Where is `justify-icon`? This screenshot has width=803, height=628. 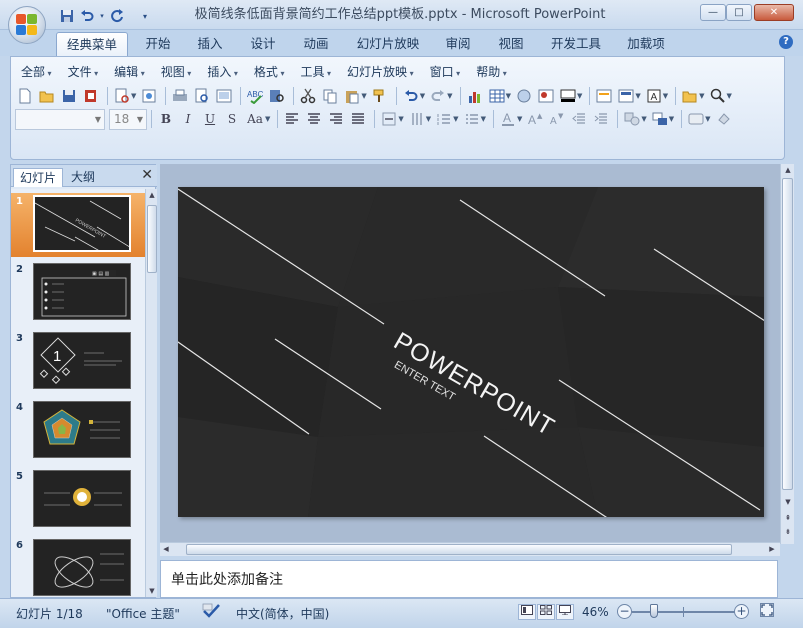 justify-icon is located at coordinates (358, 119).